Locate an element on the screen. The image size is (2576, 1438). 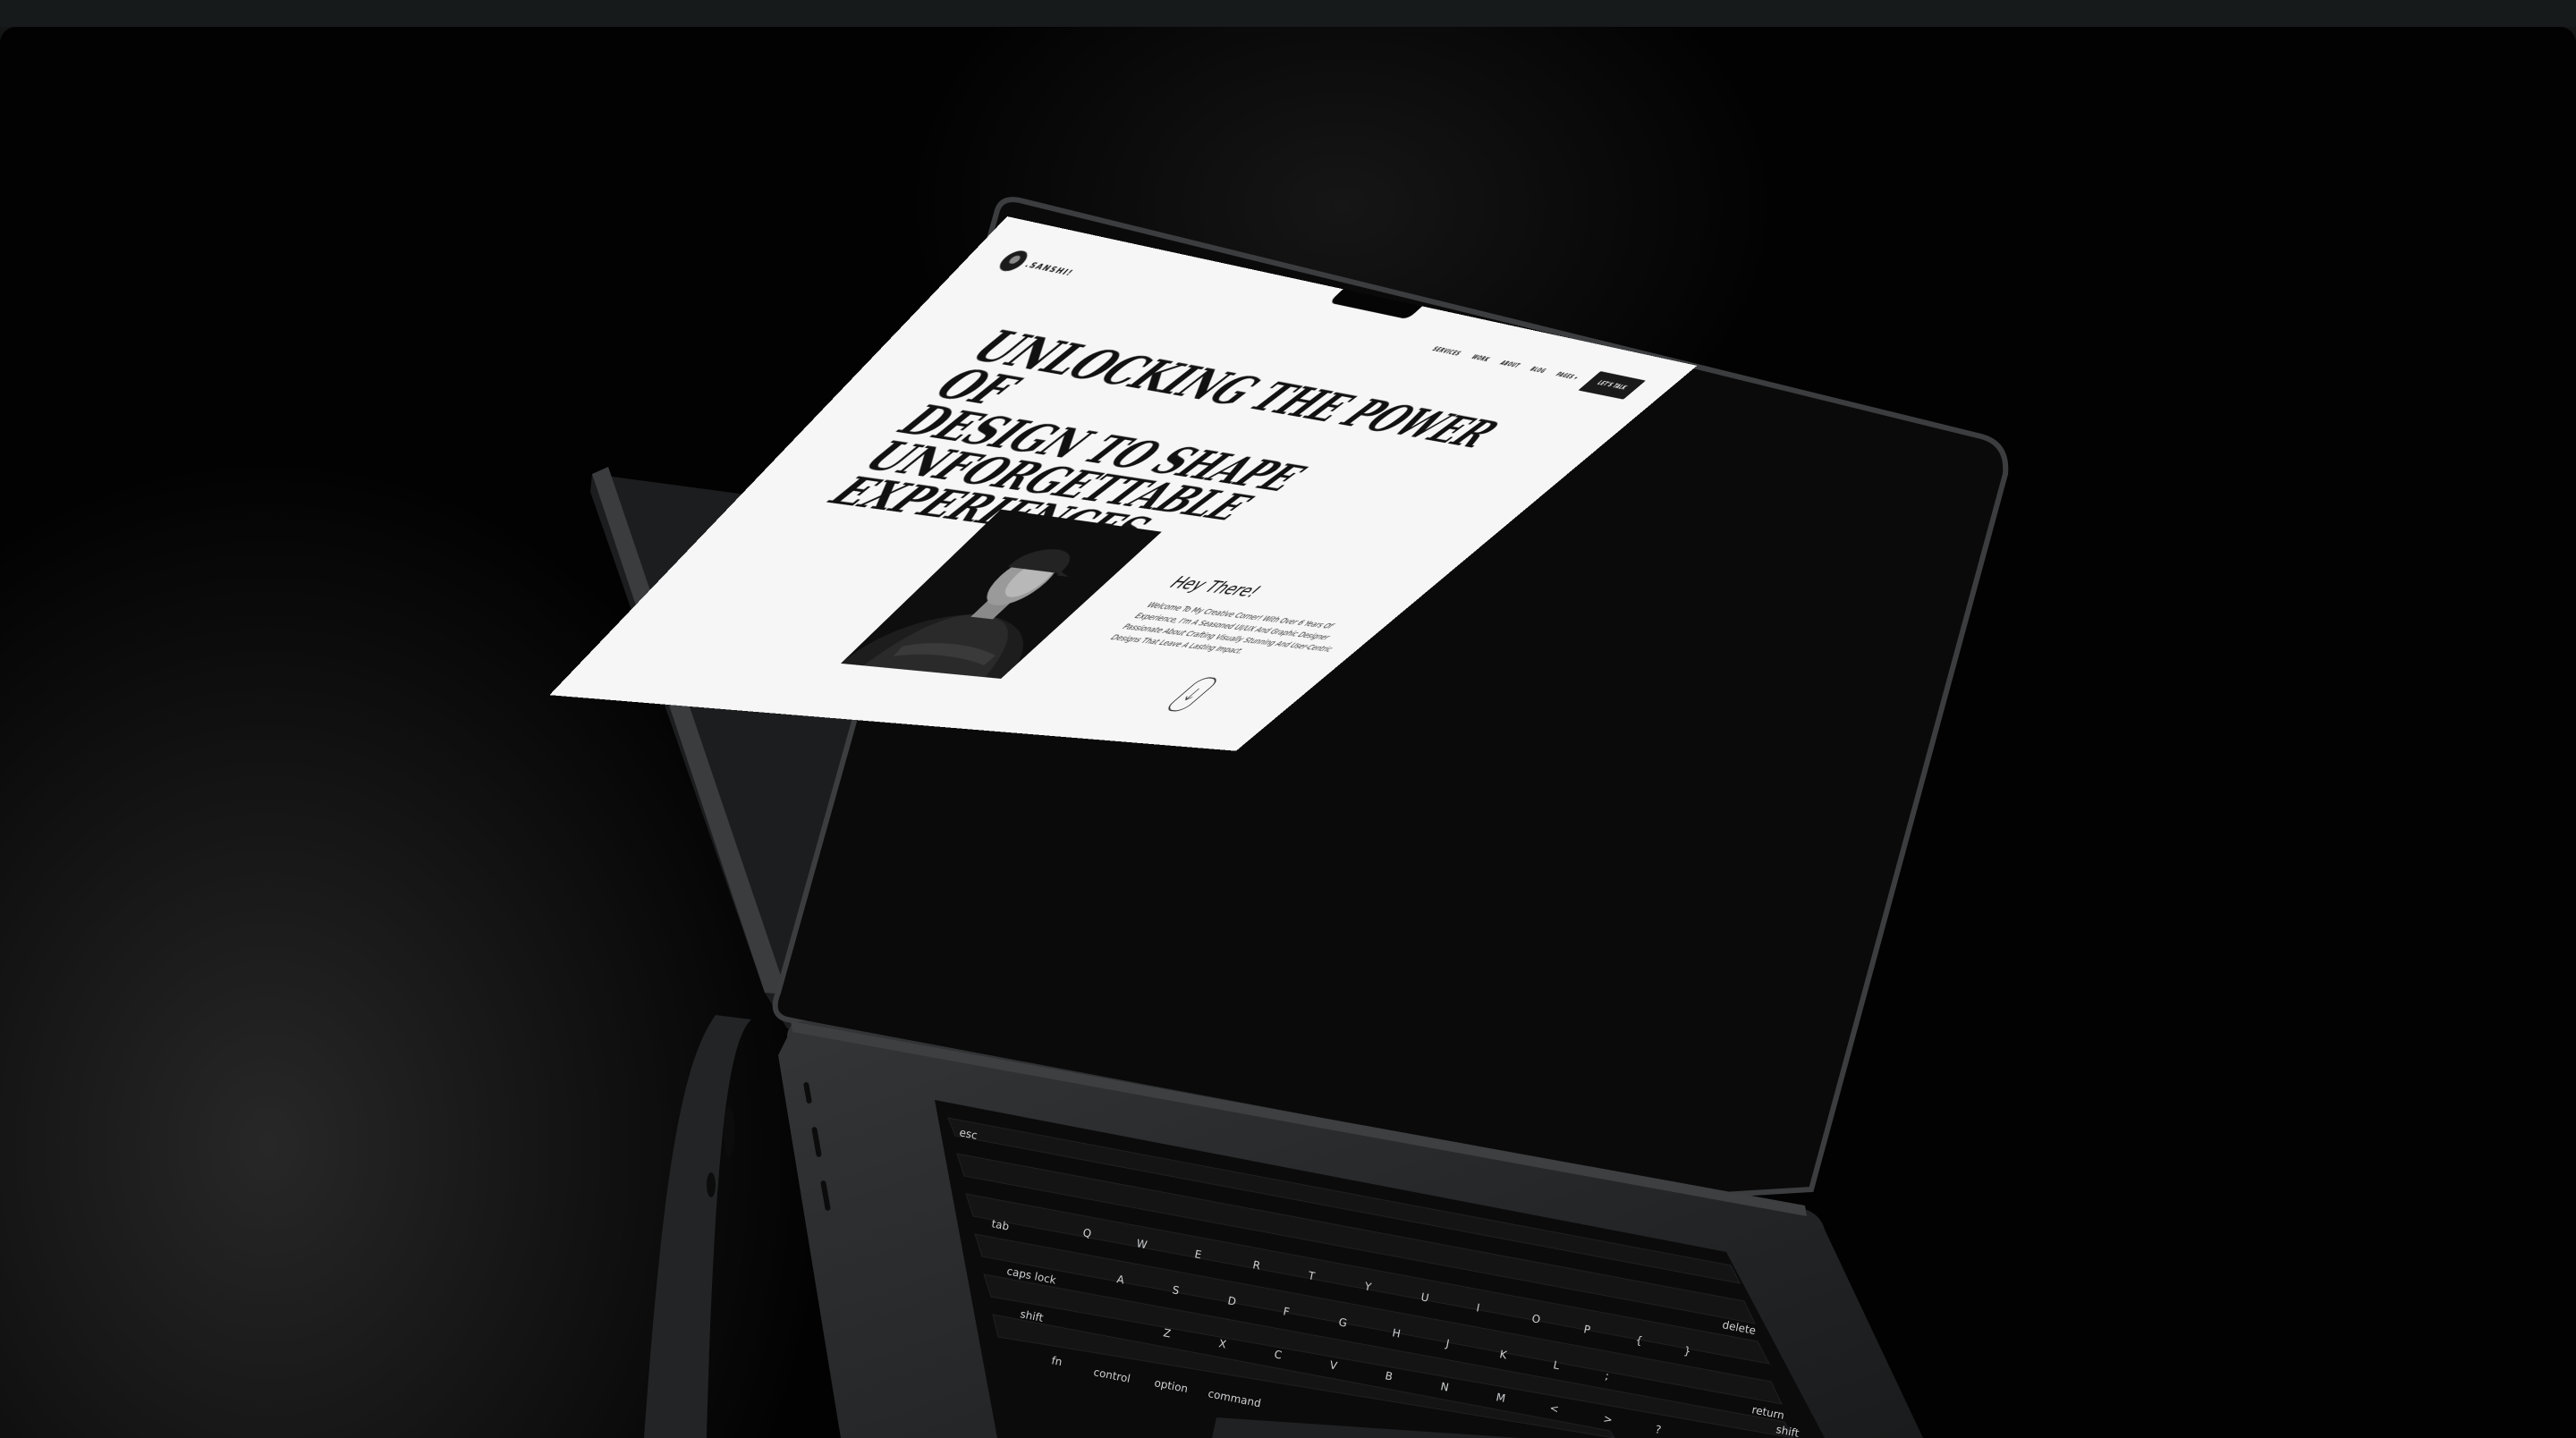
nav-services: SERVICES is located at coordinates (1446, 351).